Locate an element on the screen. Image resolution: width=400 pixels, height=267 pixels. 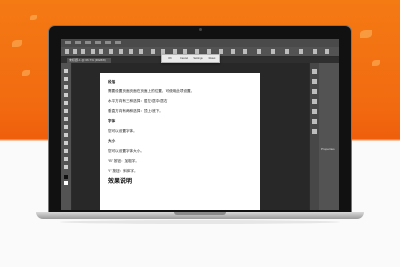
doc-line: “B” 按钮：加粗字。 is located at coordinates (123, 161).